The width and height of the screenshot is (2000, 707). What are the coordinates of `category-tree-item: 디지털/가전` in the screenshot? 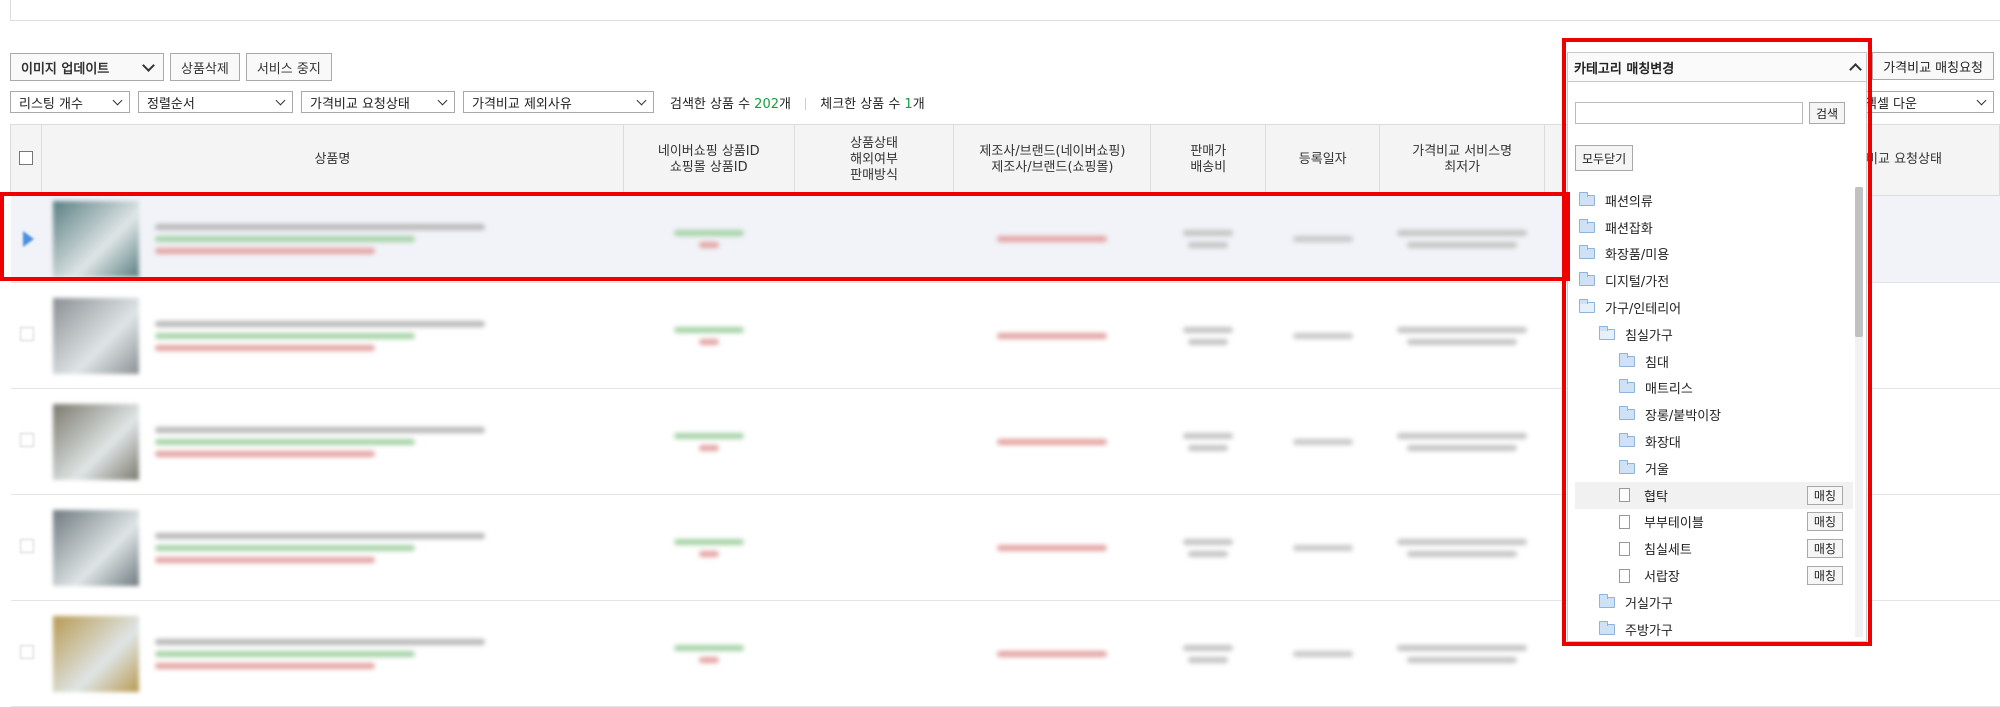 It's located at (1714, 280).